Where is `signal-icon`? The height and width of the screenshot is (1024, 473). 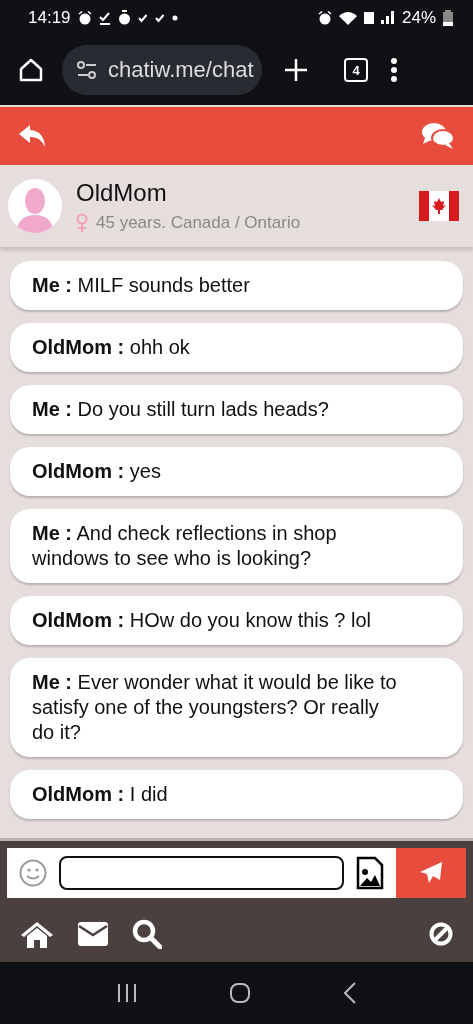
signal-icon is located at coordinates (387, 17).